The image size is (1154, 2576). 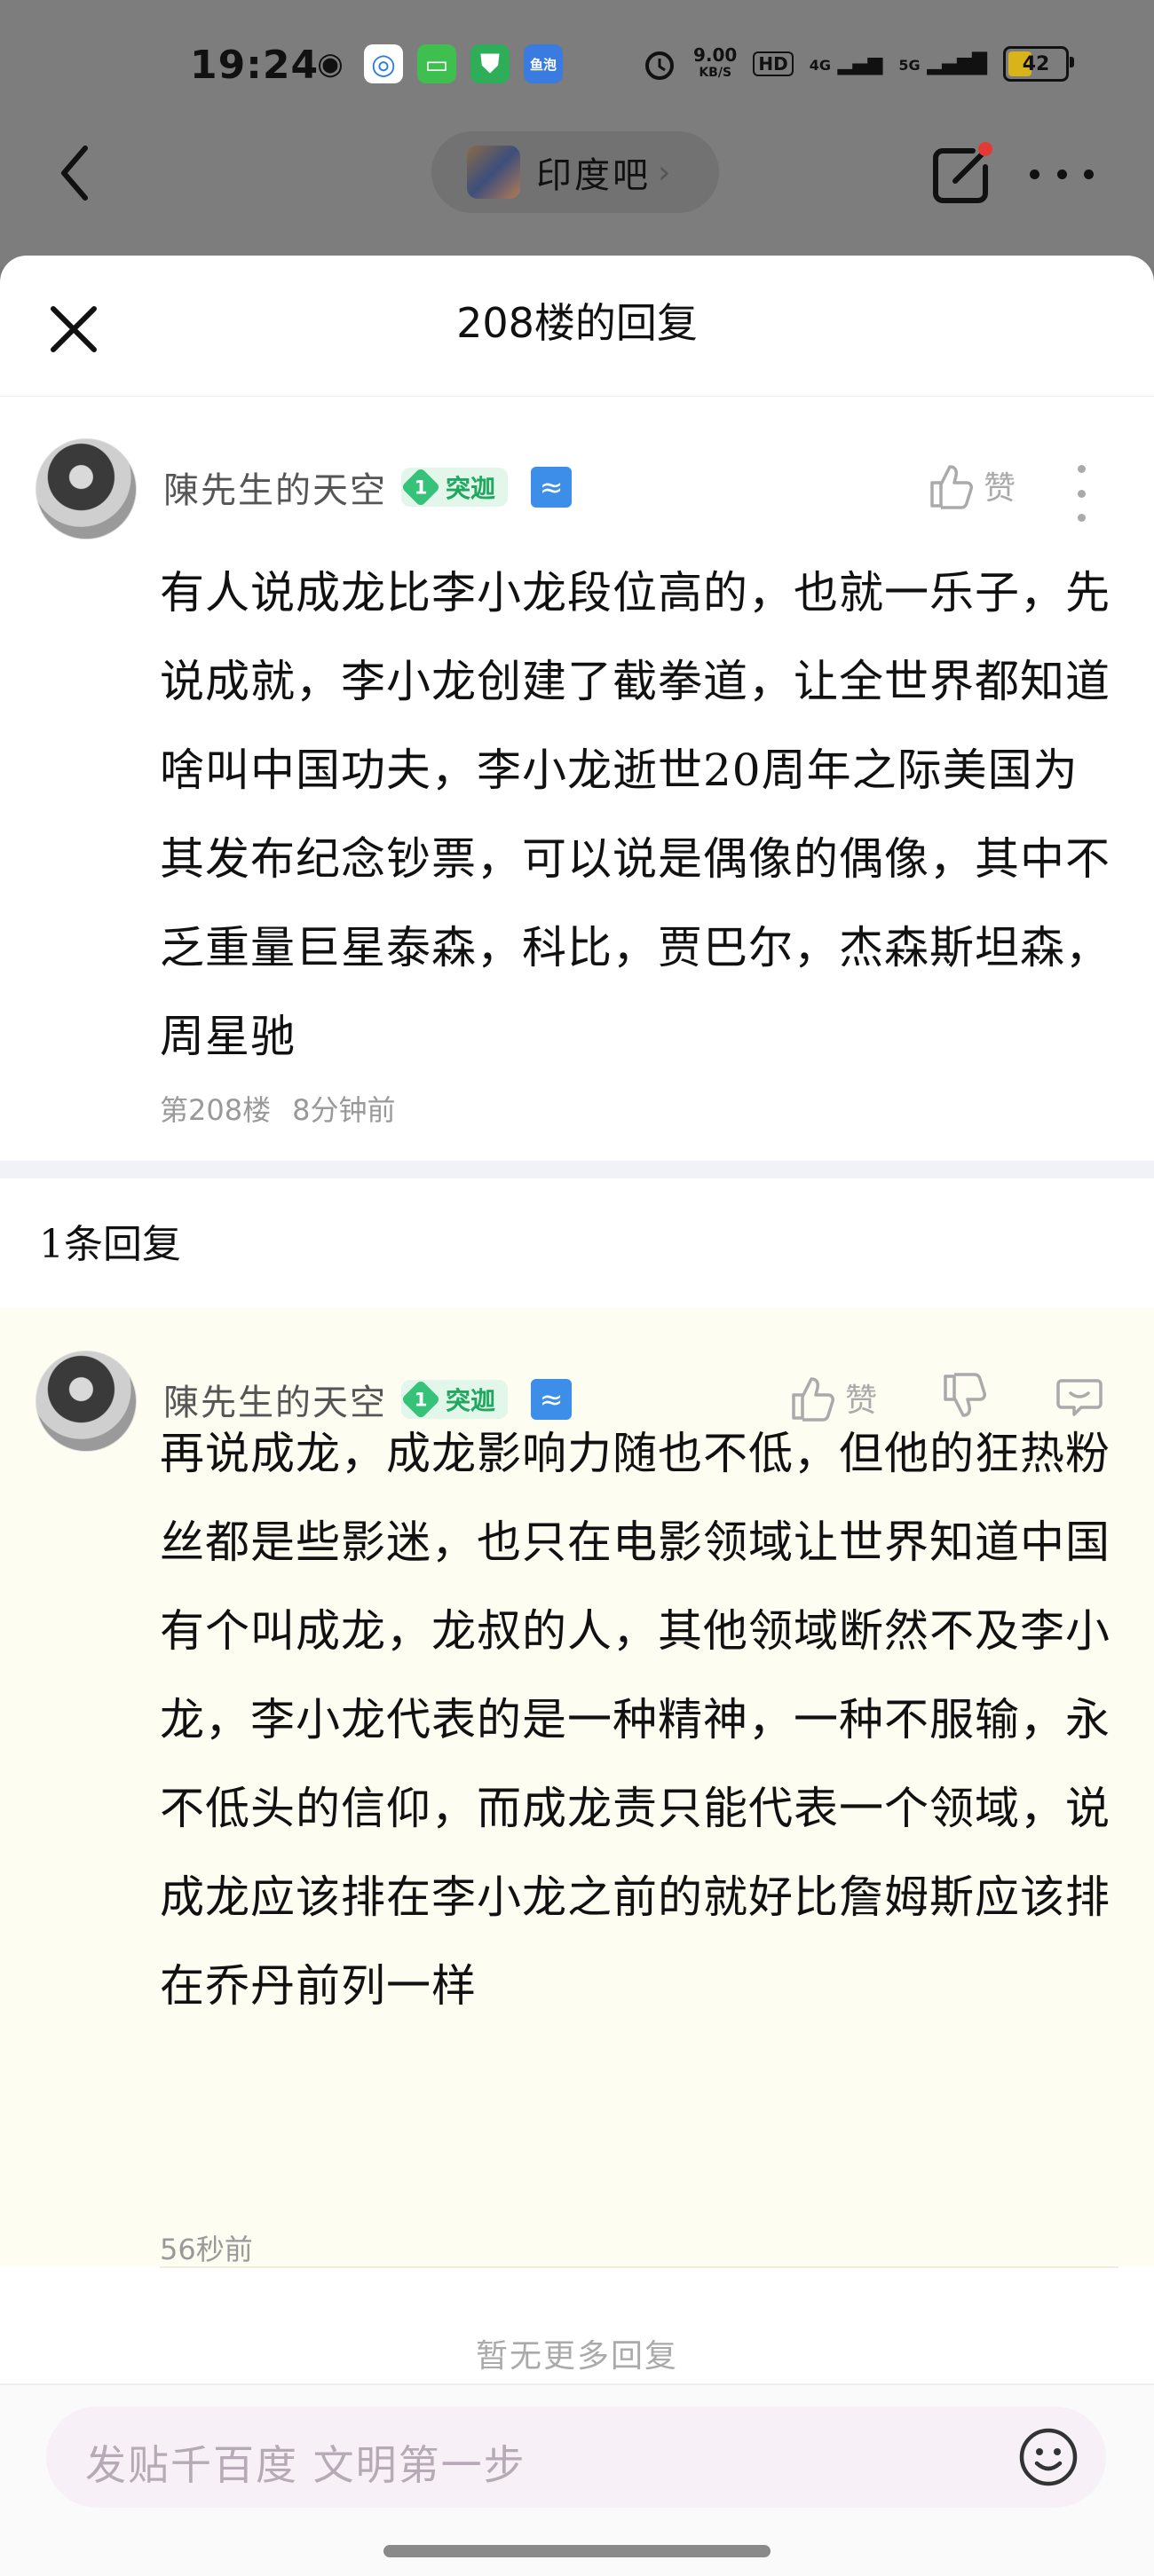 I want to click on browser-icon: ◎, so click(x=383, y=63).